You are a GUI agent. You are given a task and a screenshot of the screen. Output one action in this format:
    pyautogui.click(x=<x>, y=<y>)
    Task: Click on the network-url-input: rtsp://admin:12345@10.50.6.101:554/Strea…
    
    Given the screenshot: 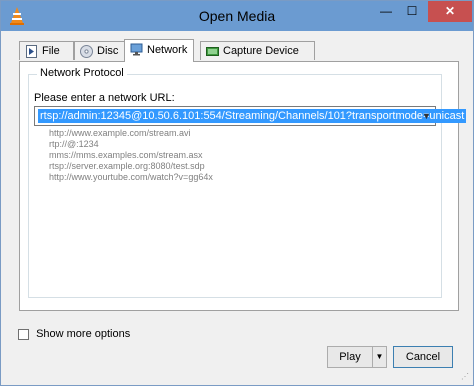 What is the action you would take?
    pyautogui.click(x=250, y=116)
    